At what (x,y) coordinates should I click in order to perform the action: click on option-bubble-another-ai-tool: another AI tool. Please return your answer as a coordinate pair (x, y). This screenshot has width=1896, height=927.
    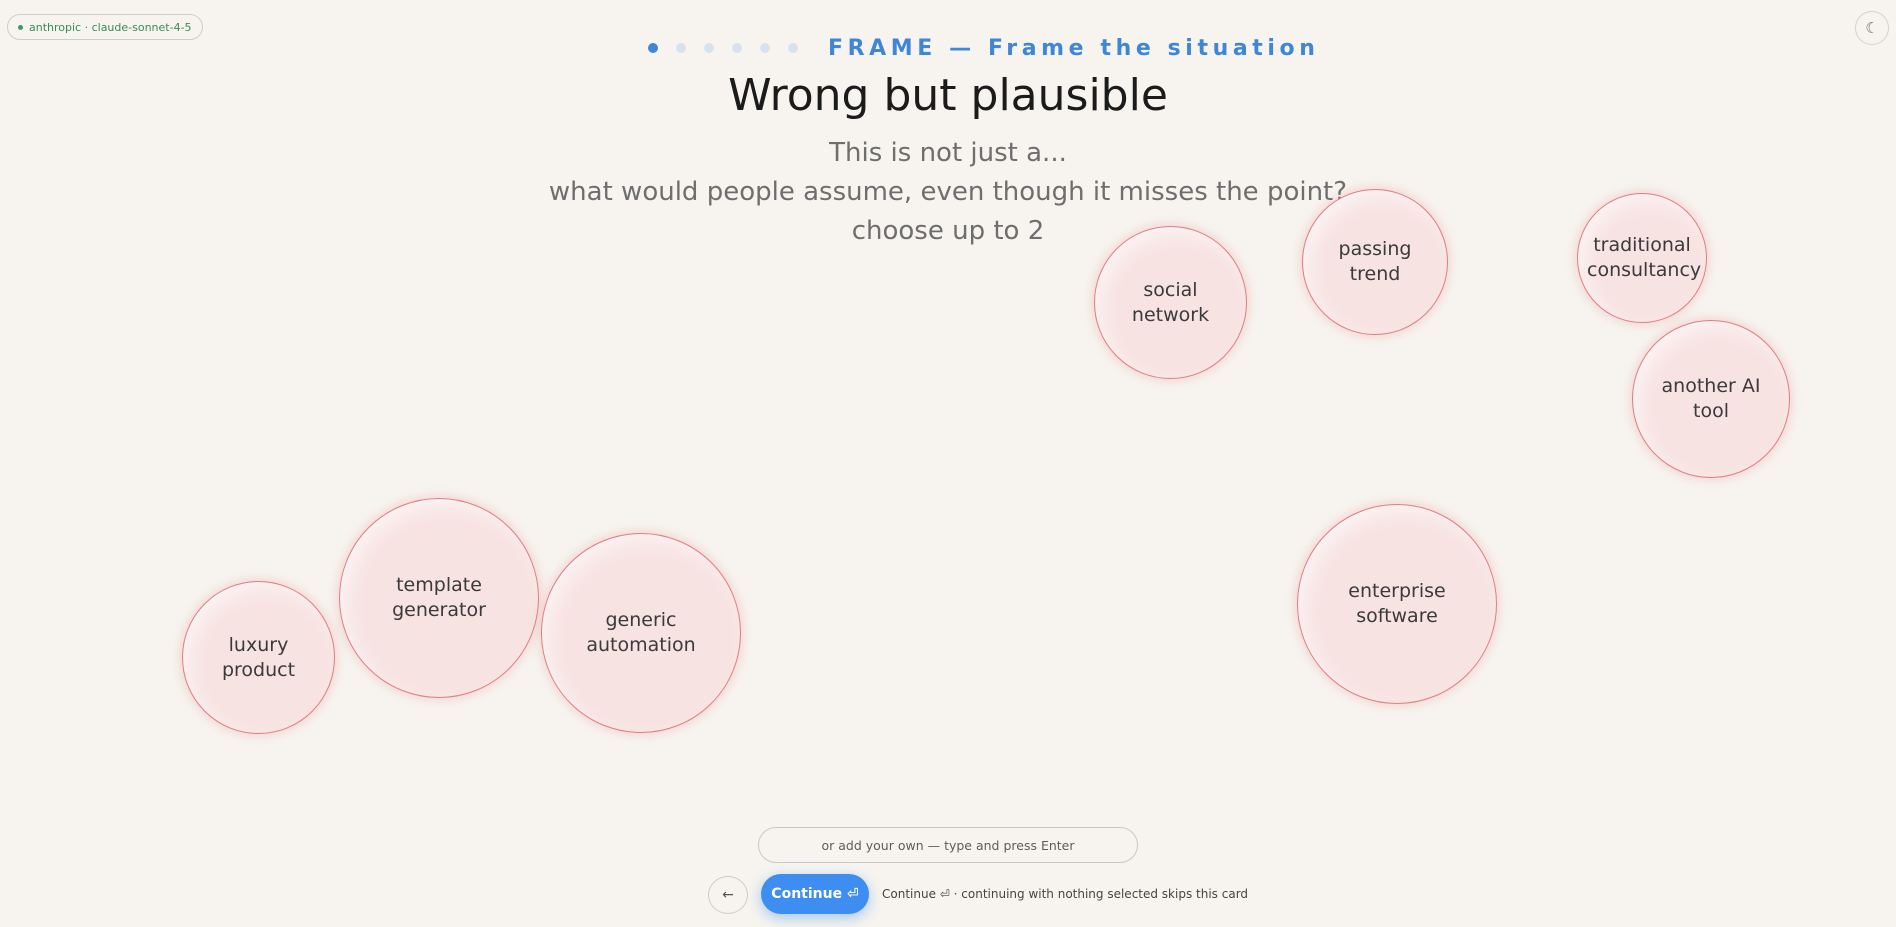
    Looking at the image, I should click on (1711, 399).